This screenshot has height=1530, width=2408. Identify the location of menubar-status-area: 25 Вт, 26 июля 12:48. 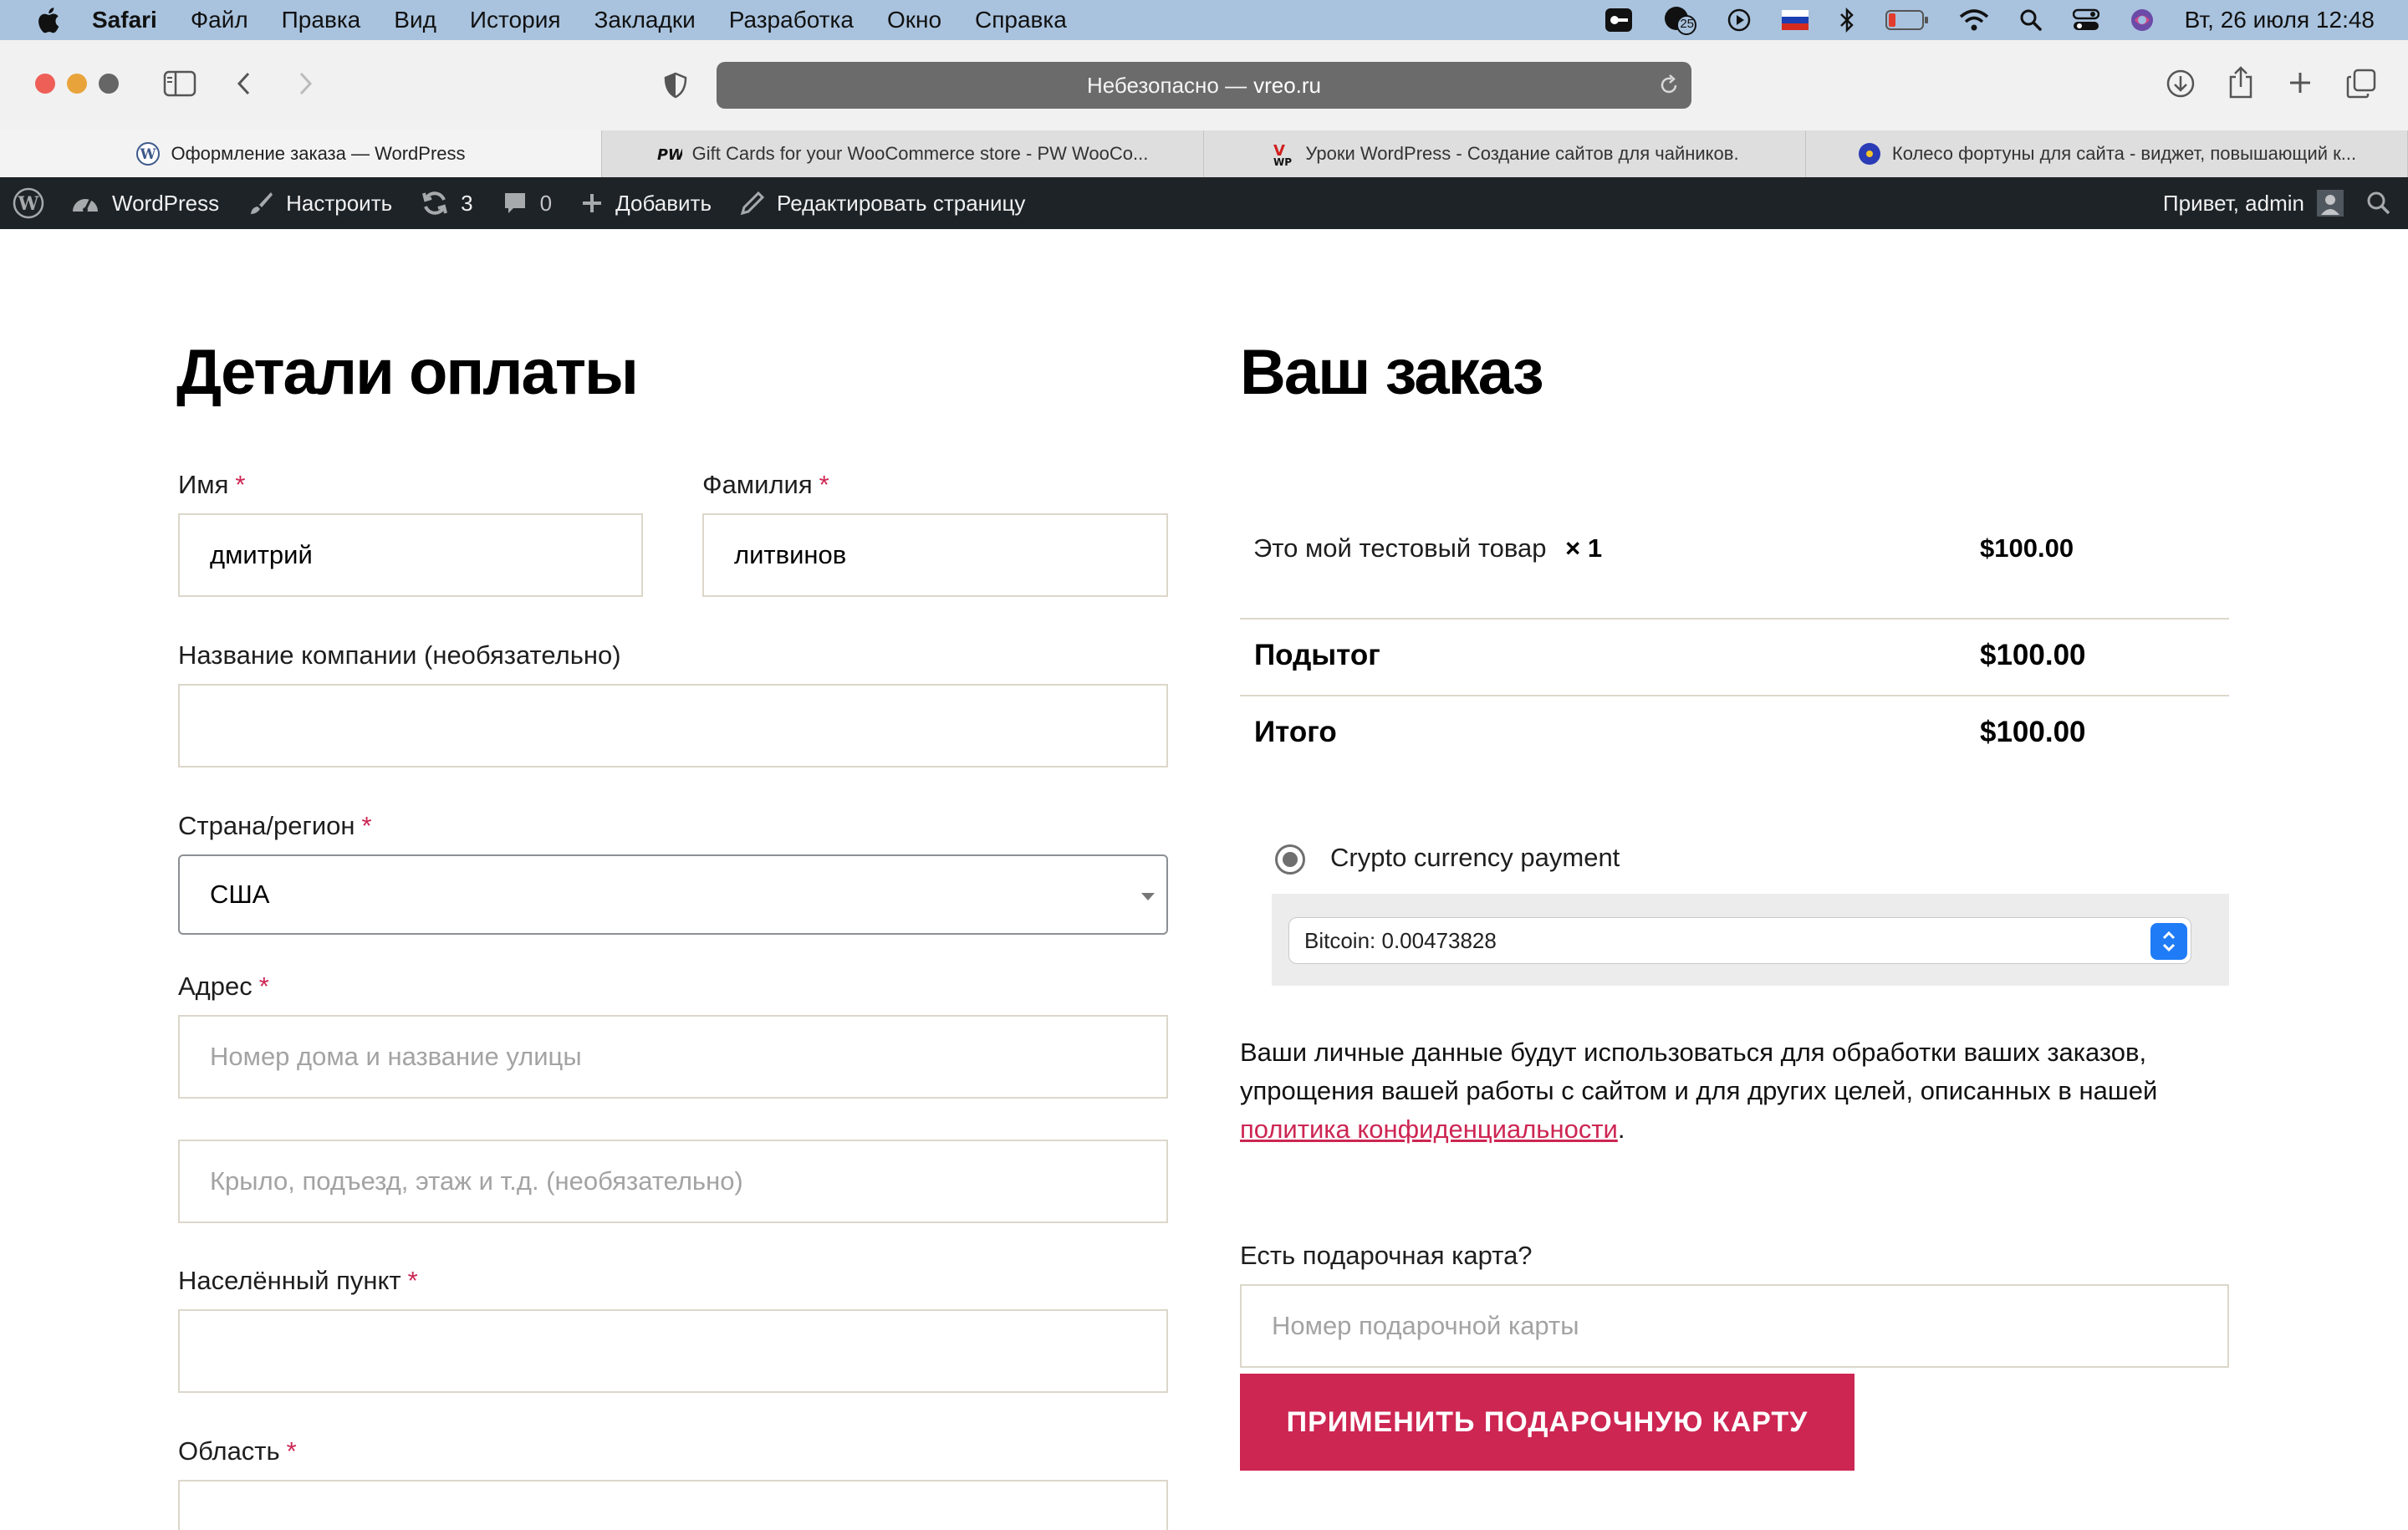
(1975, 20).